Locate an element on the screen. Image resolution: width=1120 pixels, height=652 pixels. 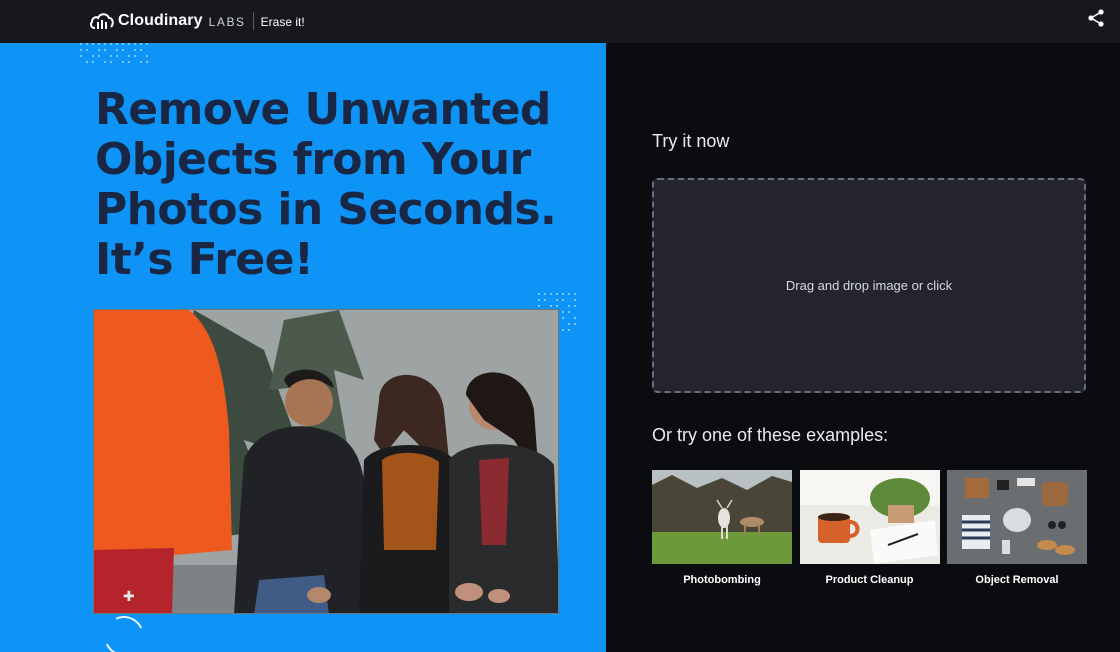
try-now-heading: Try it now is located at coordinates (691, 141).